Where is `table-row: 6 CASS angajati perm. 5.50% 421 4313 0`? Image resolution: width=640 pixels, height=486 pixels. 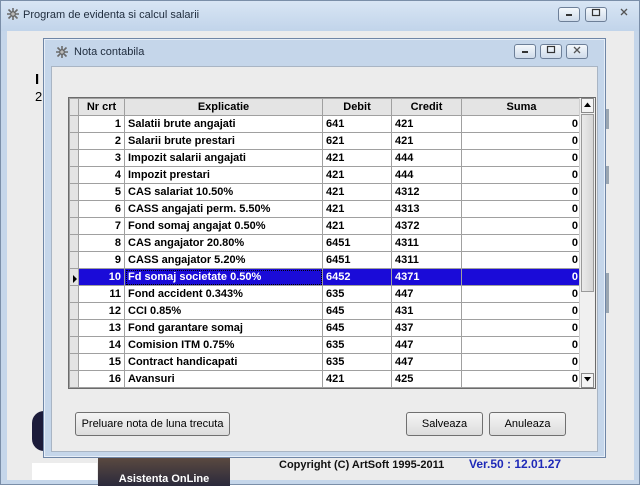 table-row: 6 CASS angajati perm. 5.50% 421 4313 0 is located at coordinates (325, 209).